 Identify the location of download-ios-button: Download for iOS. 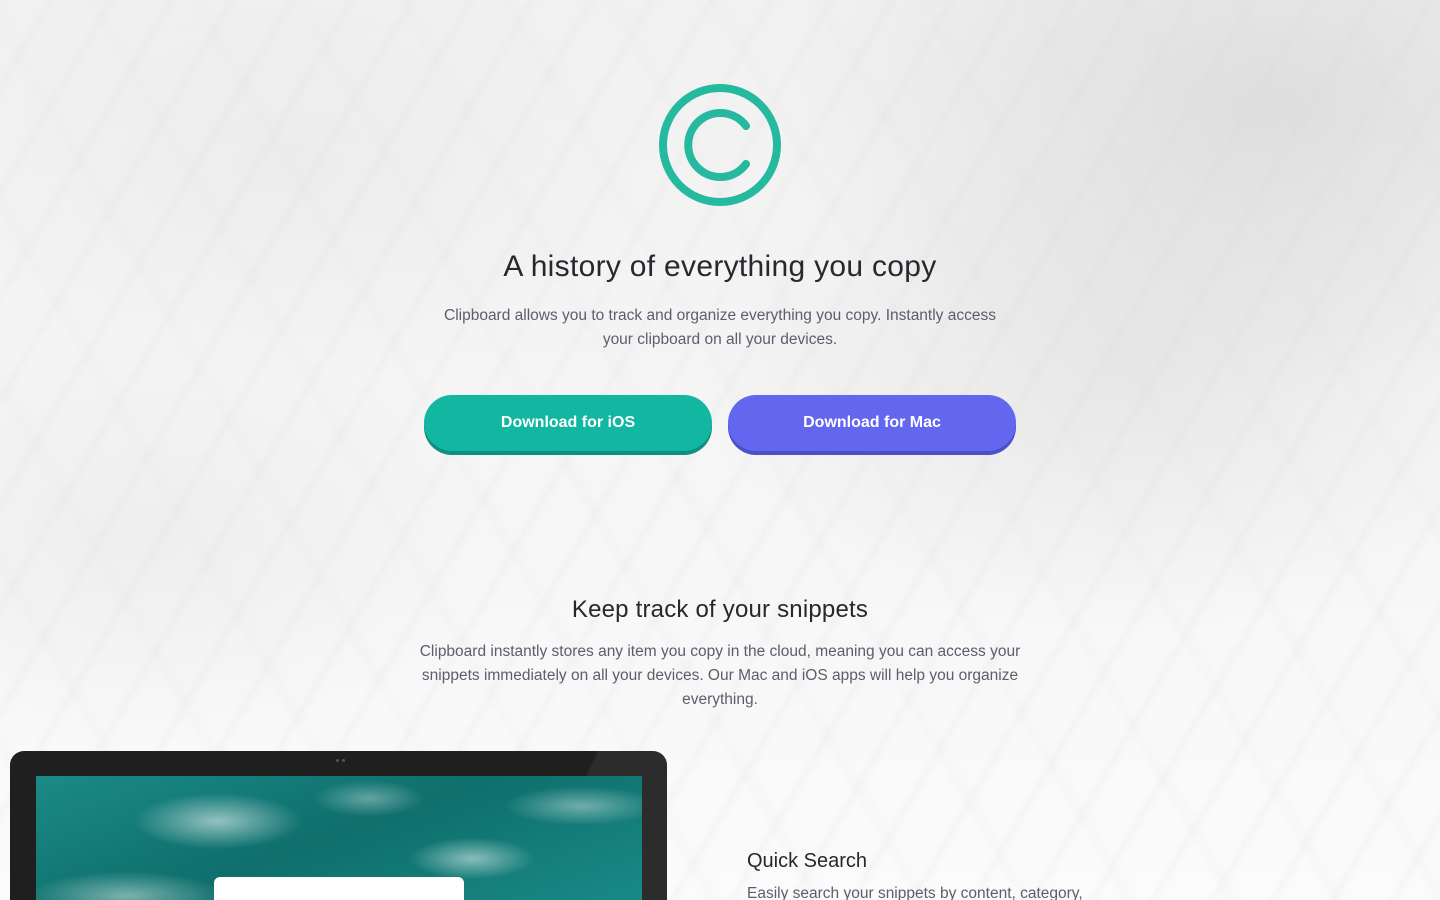
(568, 423).